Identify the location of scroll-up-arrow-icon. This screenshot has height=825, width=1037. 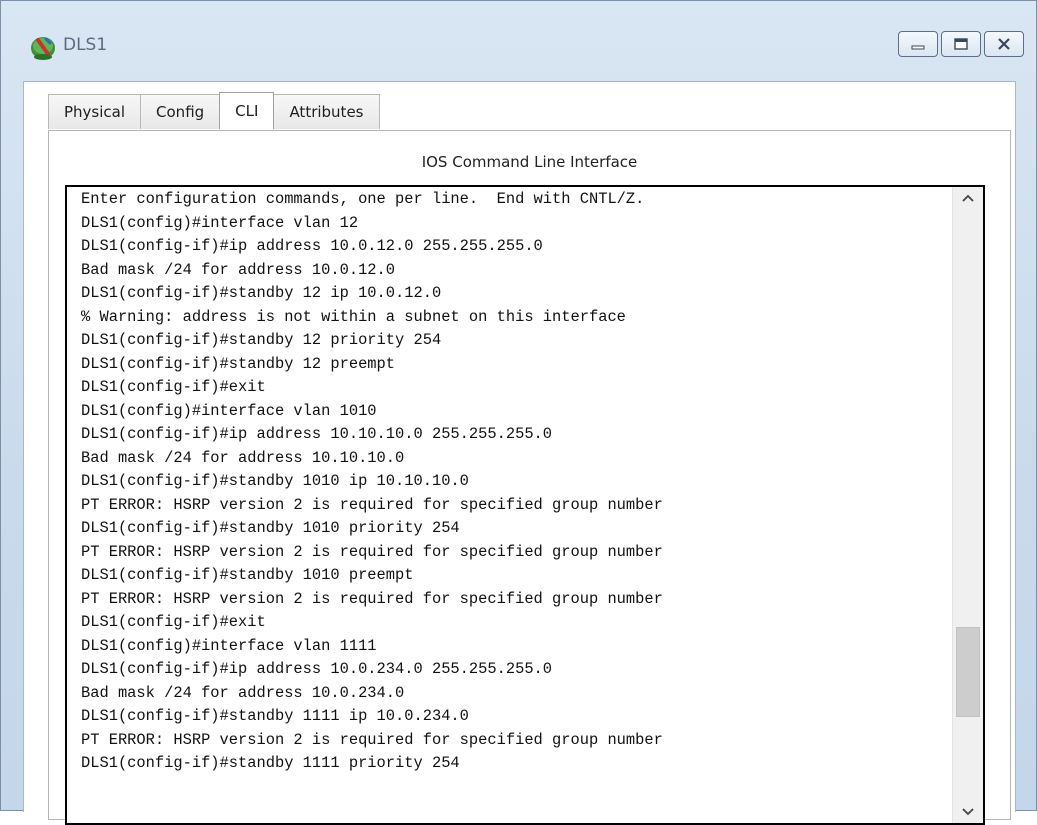
(968, 198).